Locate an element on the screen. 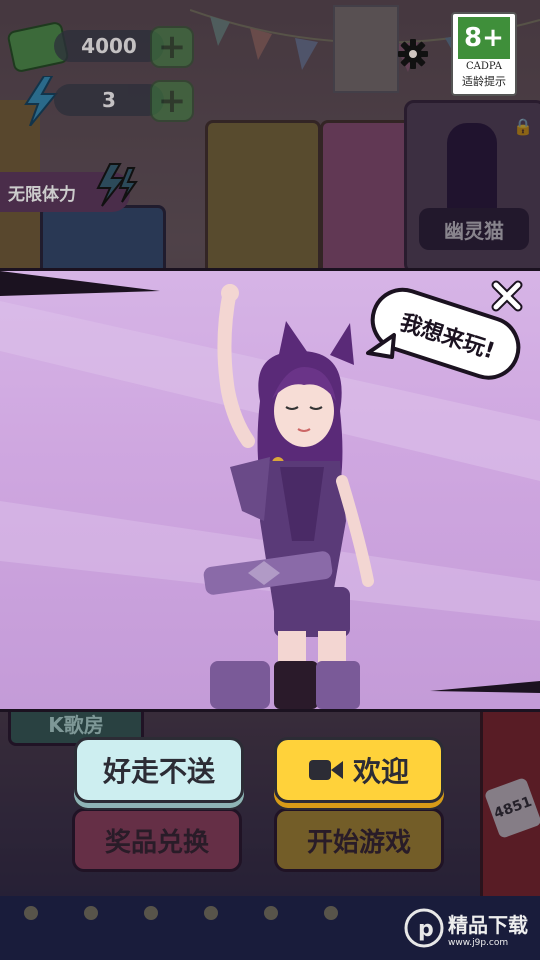 This screenshot has height=960, width=540. watermark: p 精品下载 www.j9p.com is located at coordinates (466, 928).